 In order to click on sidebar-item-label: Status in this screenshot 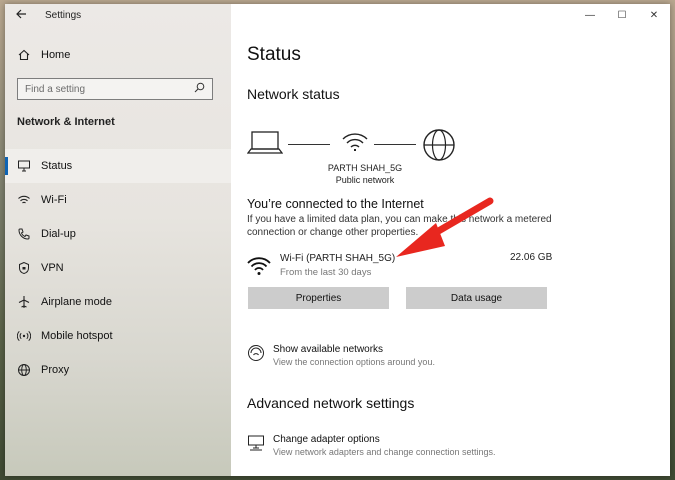, I will do `click(57, 166)`.